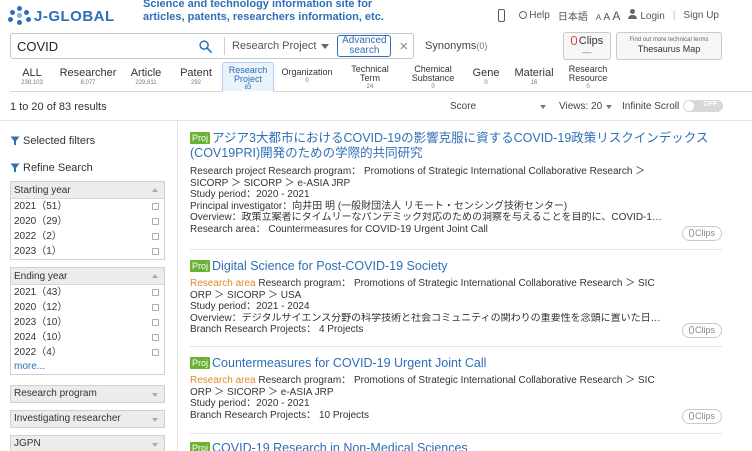 The height and width of the screenshot is (451, 752). I want to click on clear-search-button: ×, so click(403, 46).